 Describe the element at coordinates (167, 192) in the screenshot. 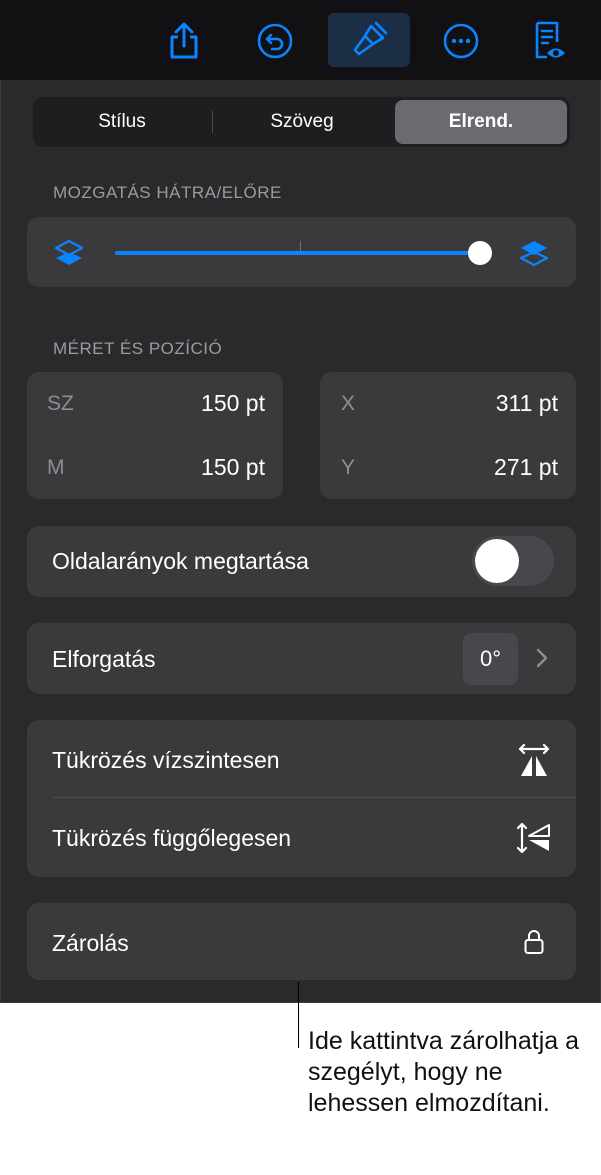

I see `move-section-label: MOZGATÁS HÁTRA/ELŐRE` at that location.